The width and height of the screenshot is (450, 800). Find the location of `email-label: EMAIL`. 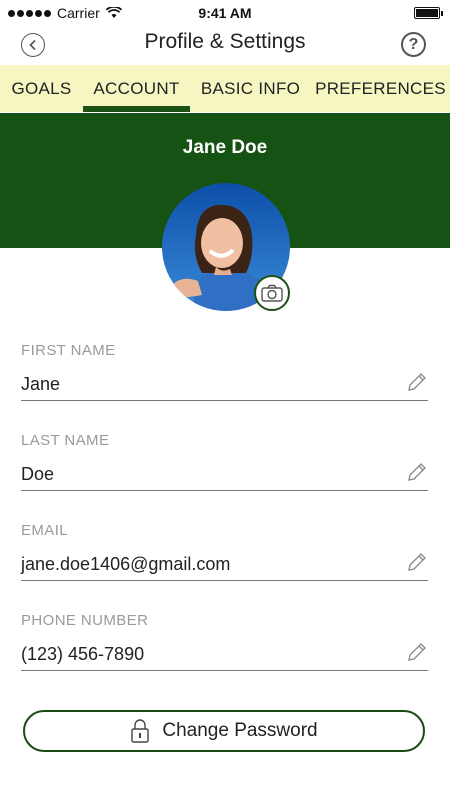

email-label: EMAIL is located at coordinates (45, 530).